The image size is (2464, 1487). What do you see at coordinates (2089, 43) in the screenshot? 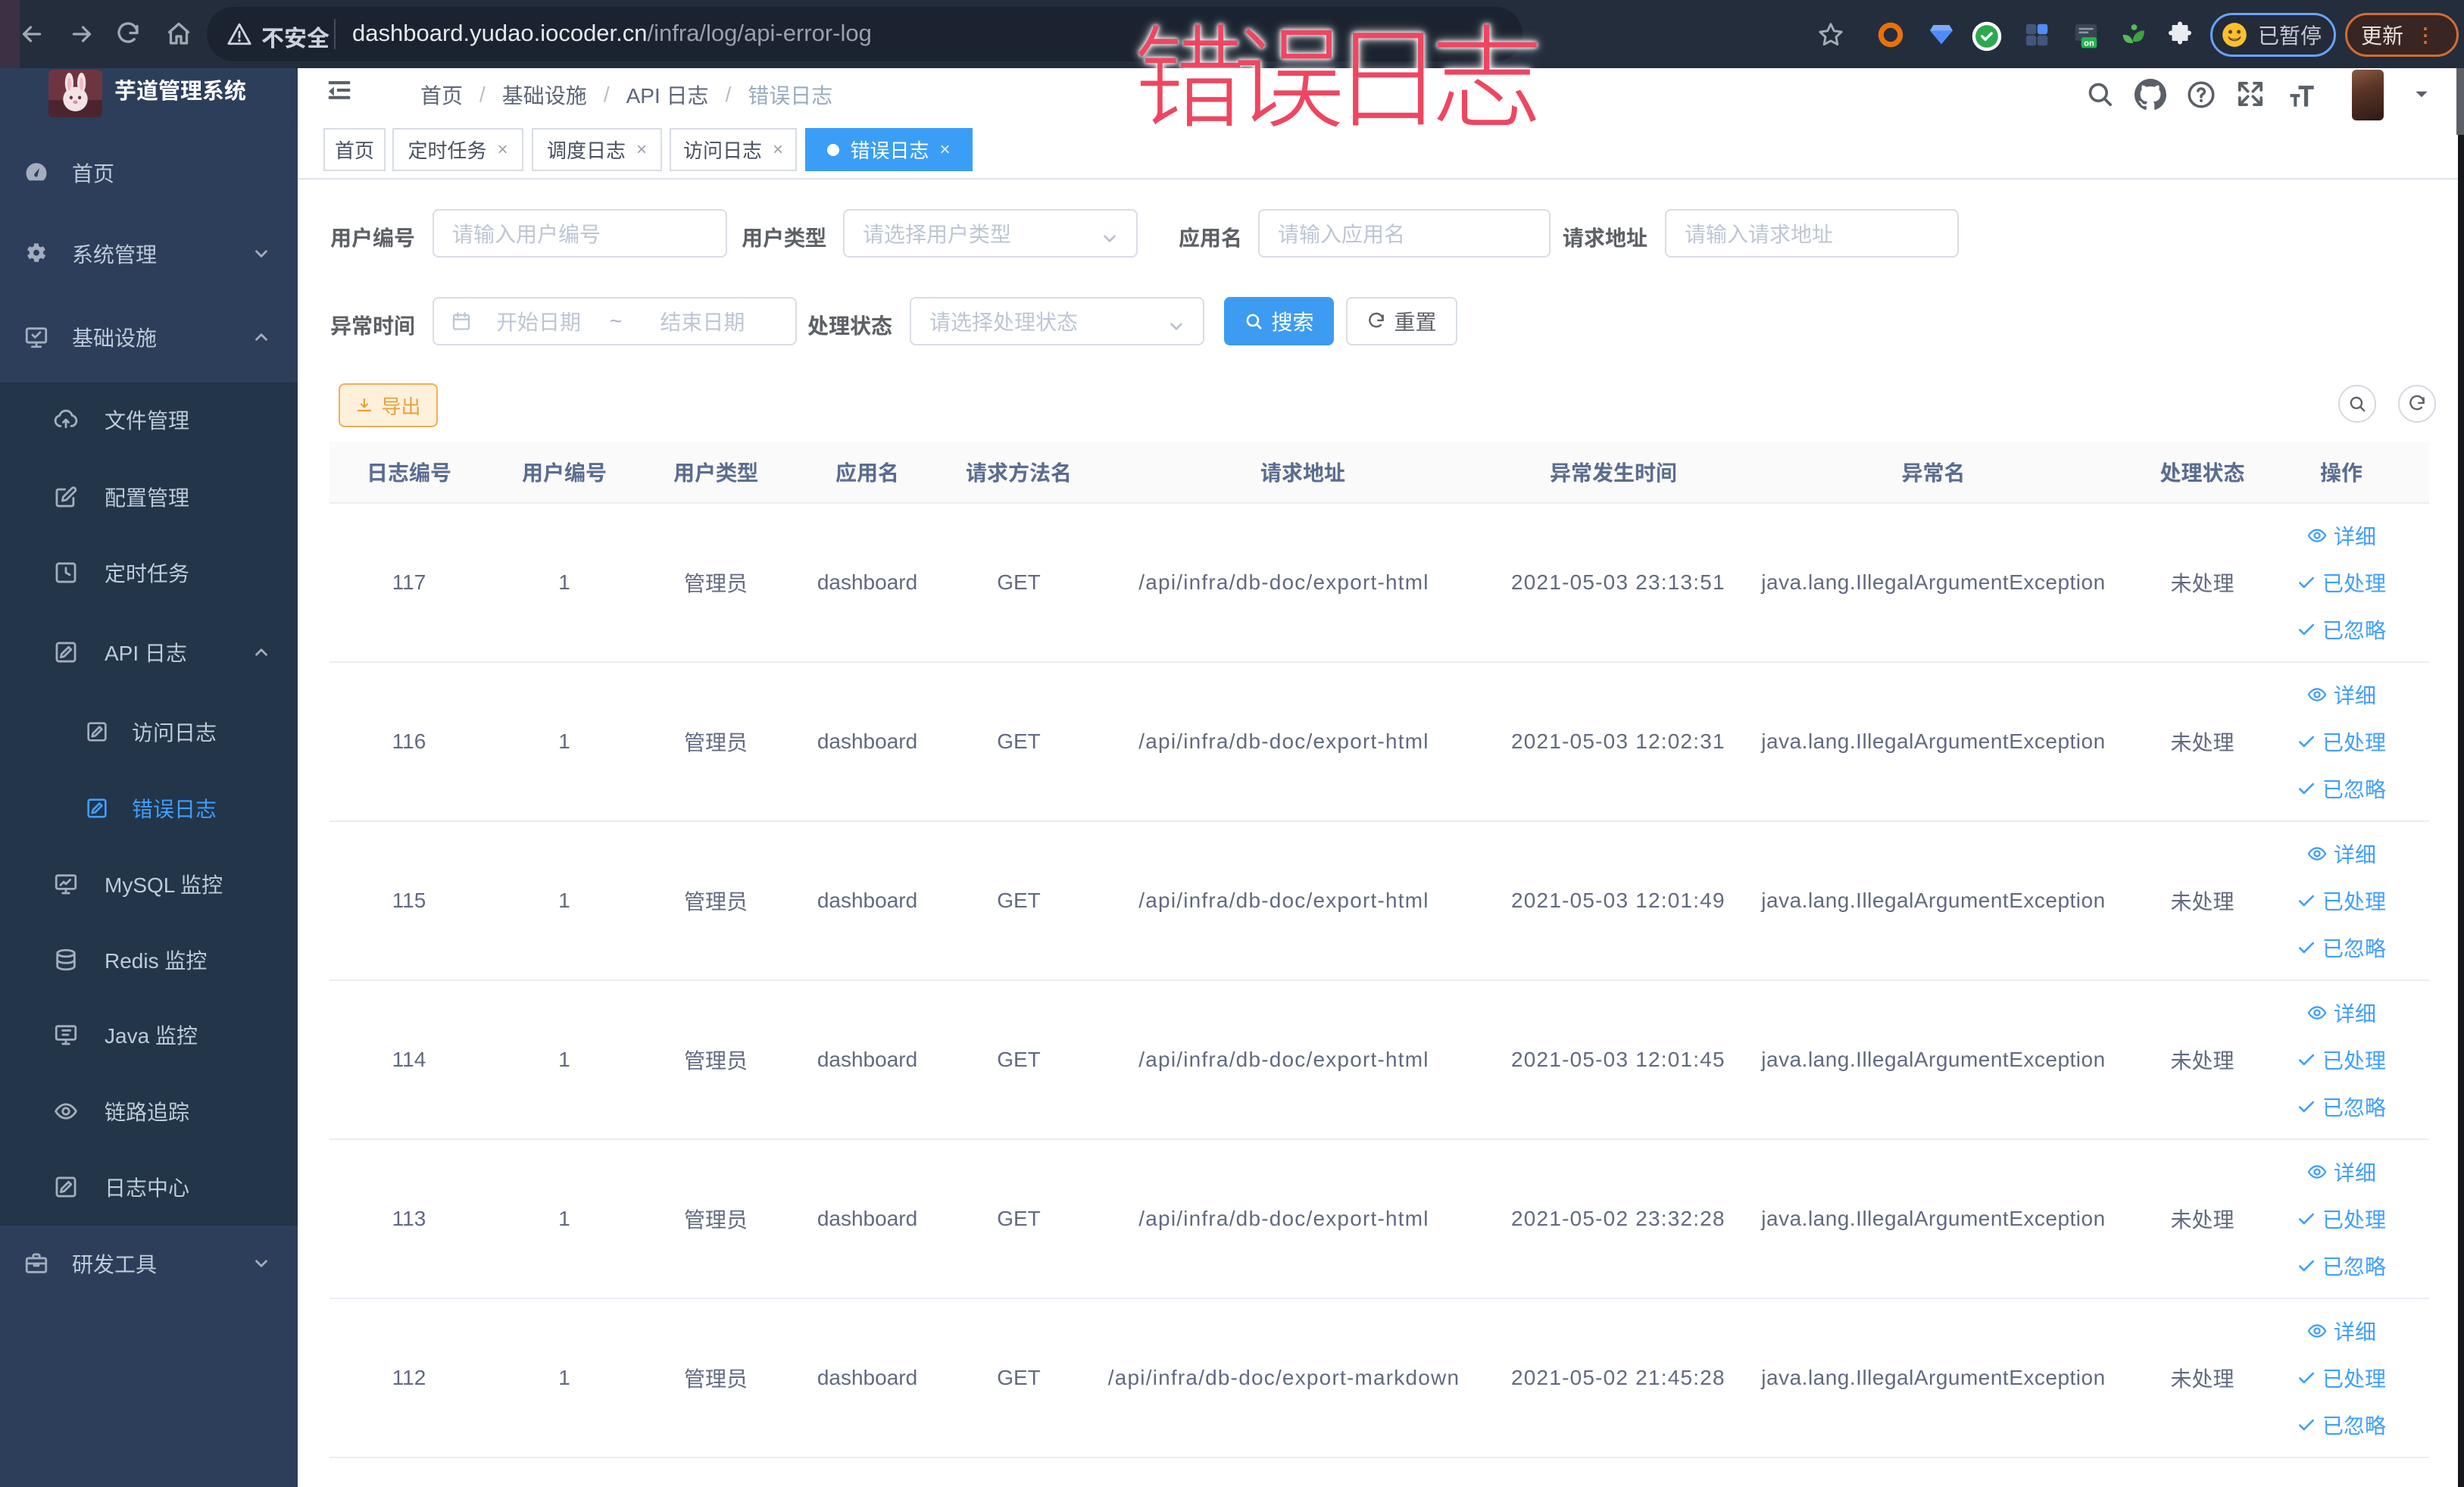
I see `svg-text: on` at bounding box center [2089, 43].